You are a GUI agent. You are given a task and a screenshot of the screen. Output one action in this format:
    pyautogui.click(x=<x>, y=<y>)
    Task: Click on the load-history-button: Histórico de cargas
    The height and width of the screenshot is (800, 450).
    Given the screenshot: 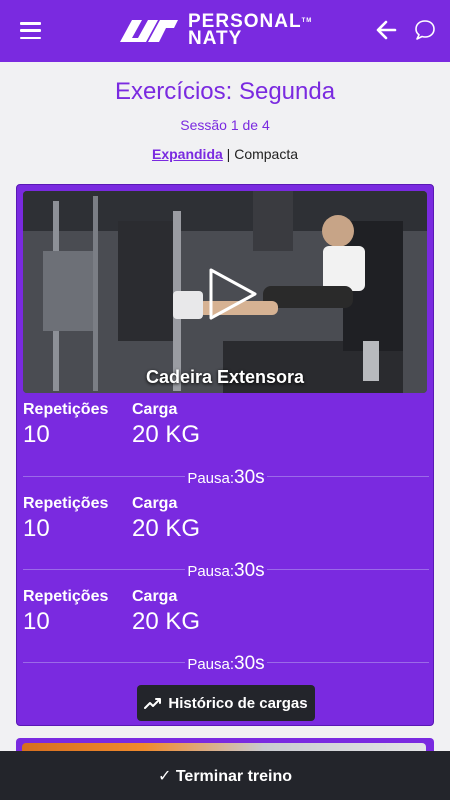 What is the action you would take?
    pyautogui.click(x=226, y=703)
    